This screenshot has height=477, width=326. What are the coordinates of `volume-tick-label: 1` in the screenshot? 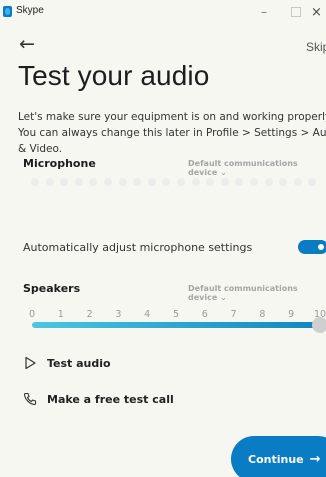 It's located at (60, 314).